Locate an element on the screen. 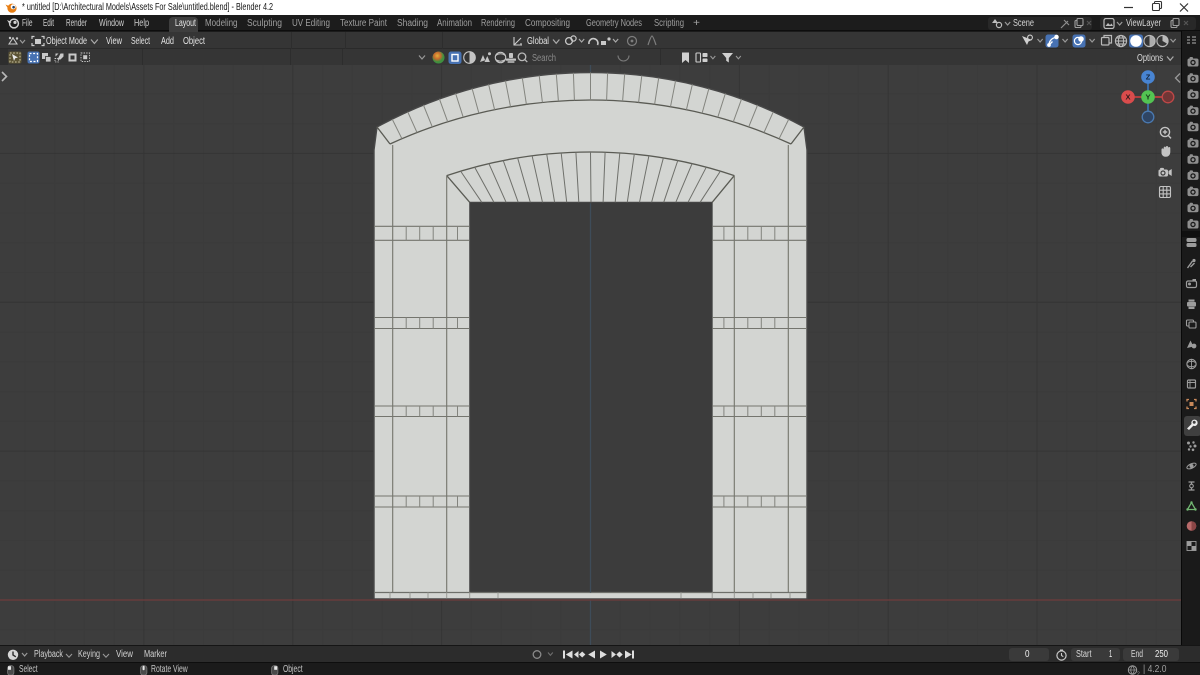 The height and width of the screenshot is (675, 1200). svg-text: 2 is located at coordinates (1138, 673).